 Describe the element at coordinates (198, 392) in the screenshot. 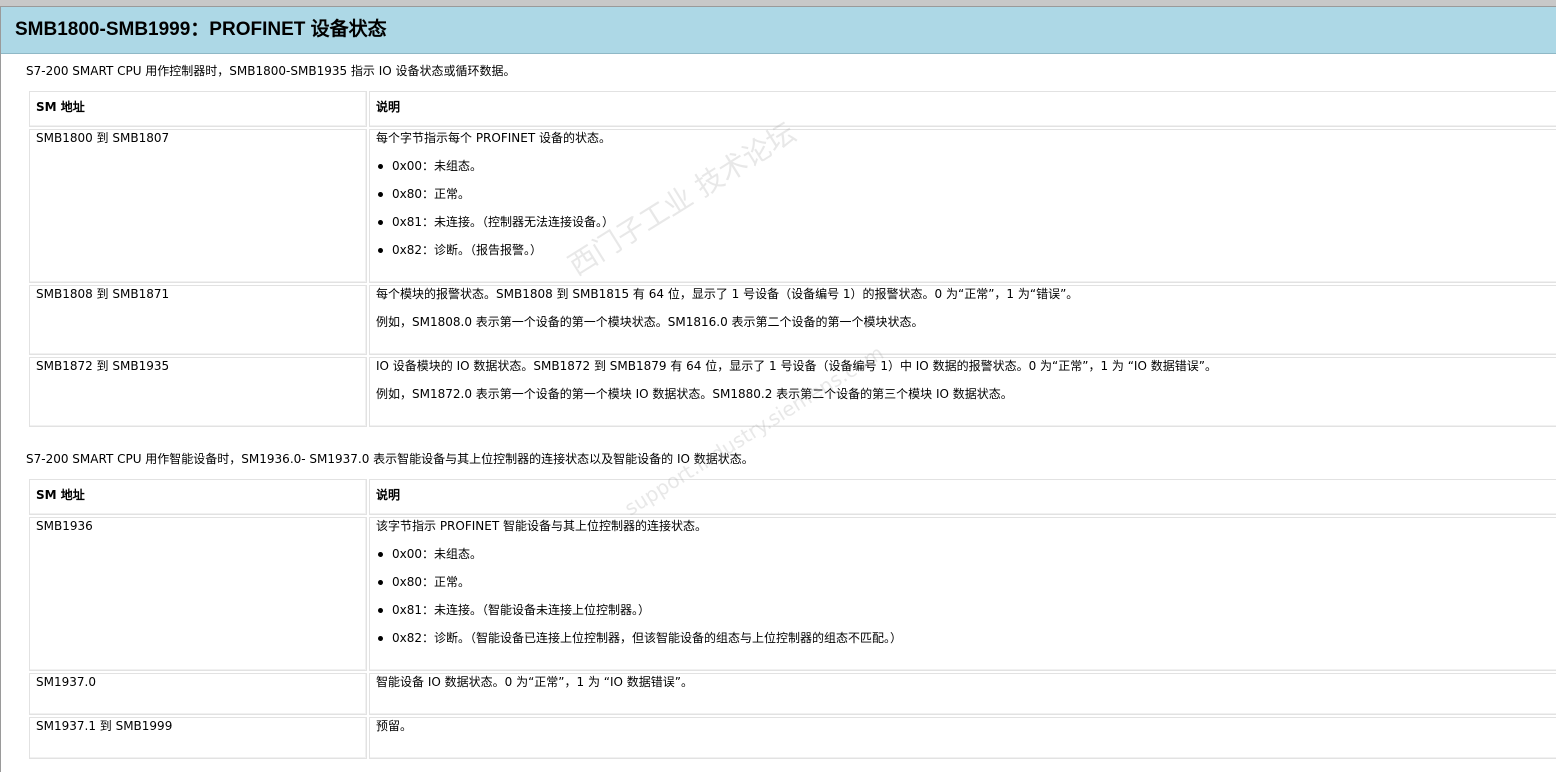

I see `sm-address-cell: SMB1872 到 SMB1935` at that location.